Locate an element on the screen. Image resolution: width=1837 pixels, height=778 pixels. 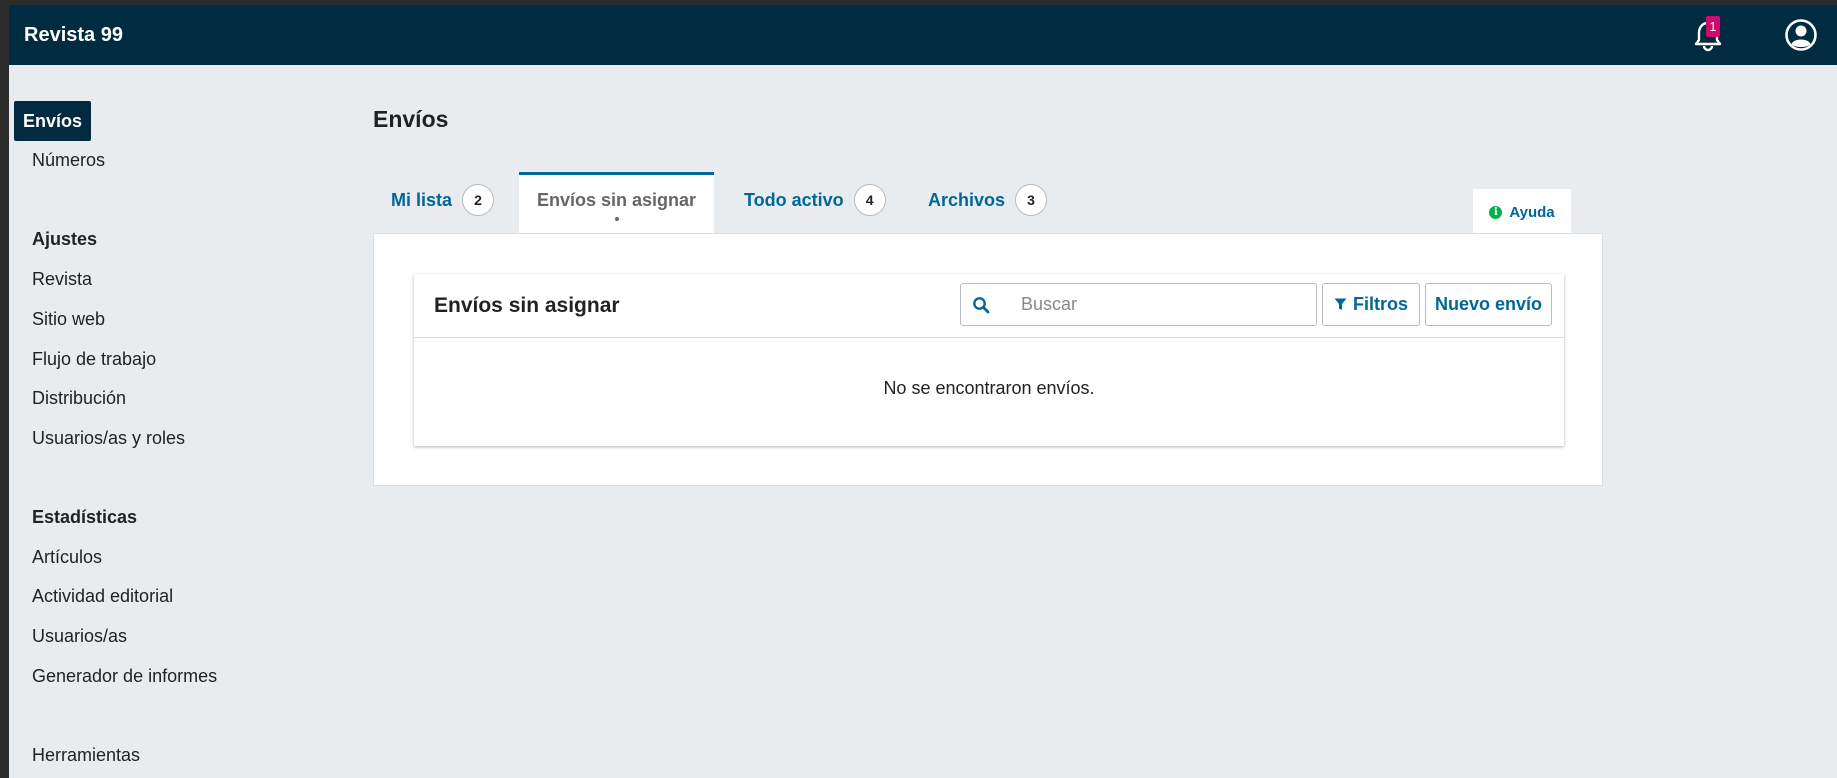
search-icon is located at coordinates (981, 304).